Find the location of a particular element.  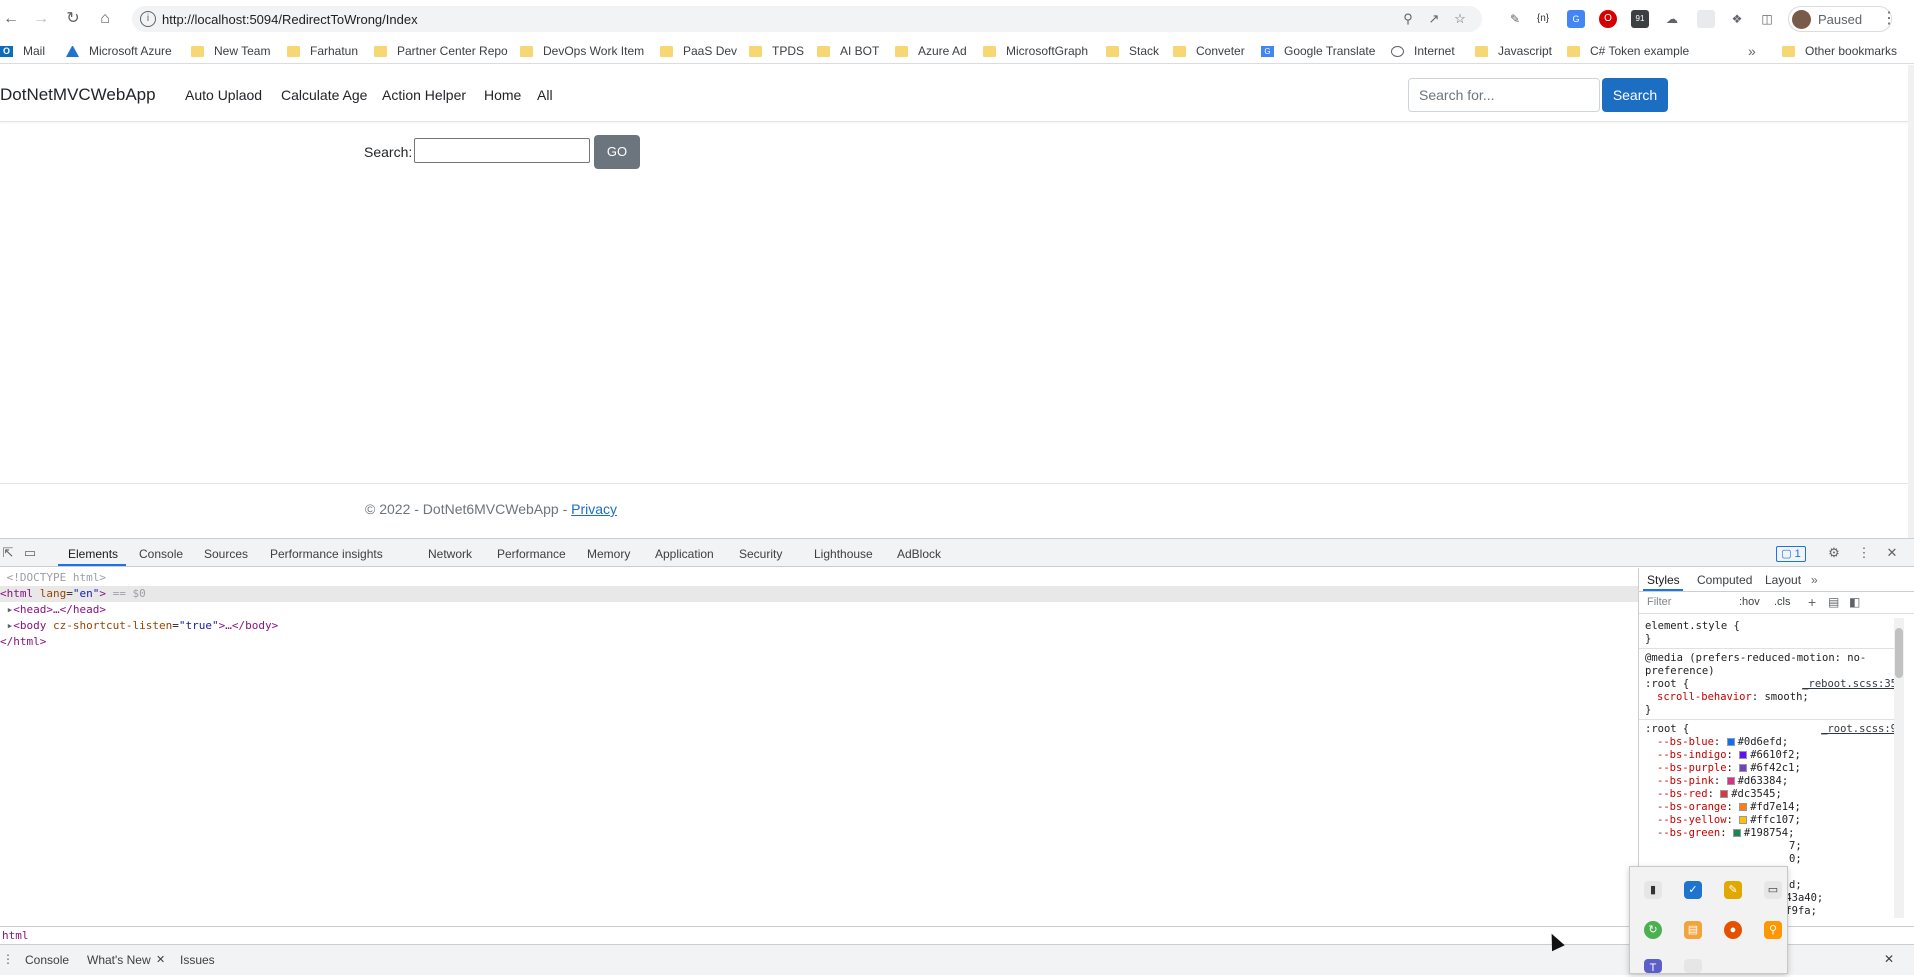

tab-memory: Memory is located at coordinates (608, 554).